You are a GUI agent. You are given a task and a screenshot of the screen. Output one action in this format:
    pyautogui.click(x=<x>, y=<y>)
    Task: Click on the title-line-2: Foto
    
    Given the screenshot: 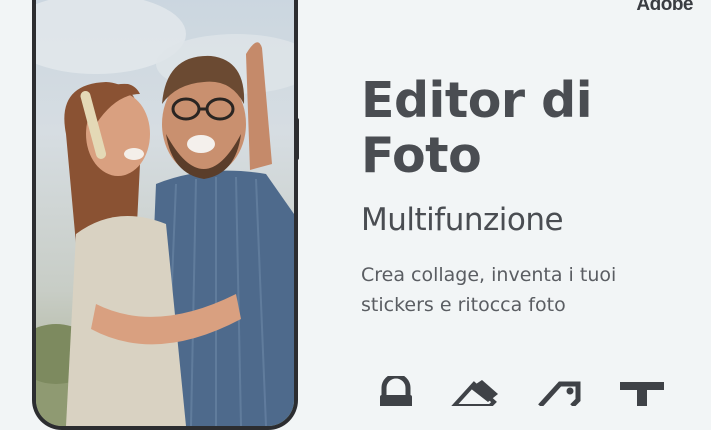 What is the action you would take?
    pyautogui.click(x=421, y=155)
    